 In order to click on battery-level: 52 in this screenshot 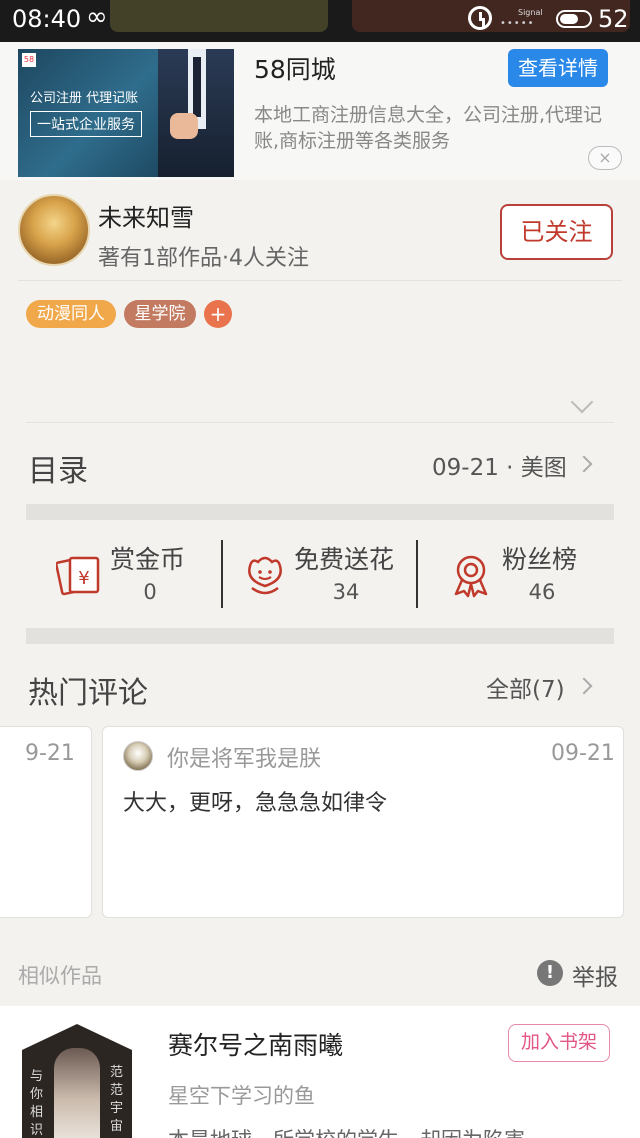, I will do `click(613, 19)`.